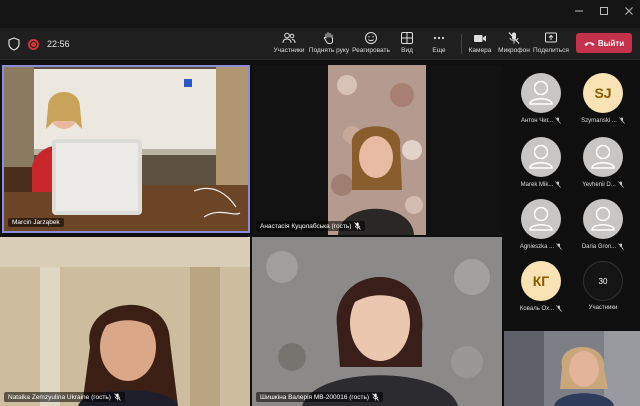  I want to click on participant-name-tag: Шишкіна Валерія МВ-200016 (гость), so click(320, 397).